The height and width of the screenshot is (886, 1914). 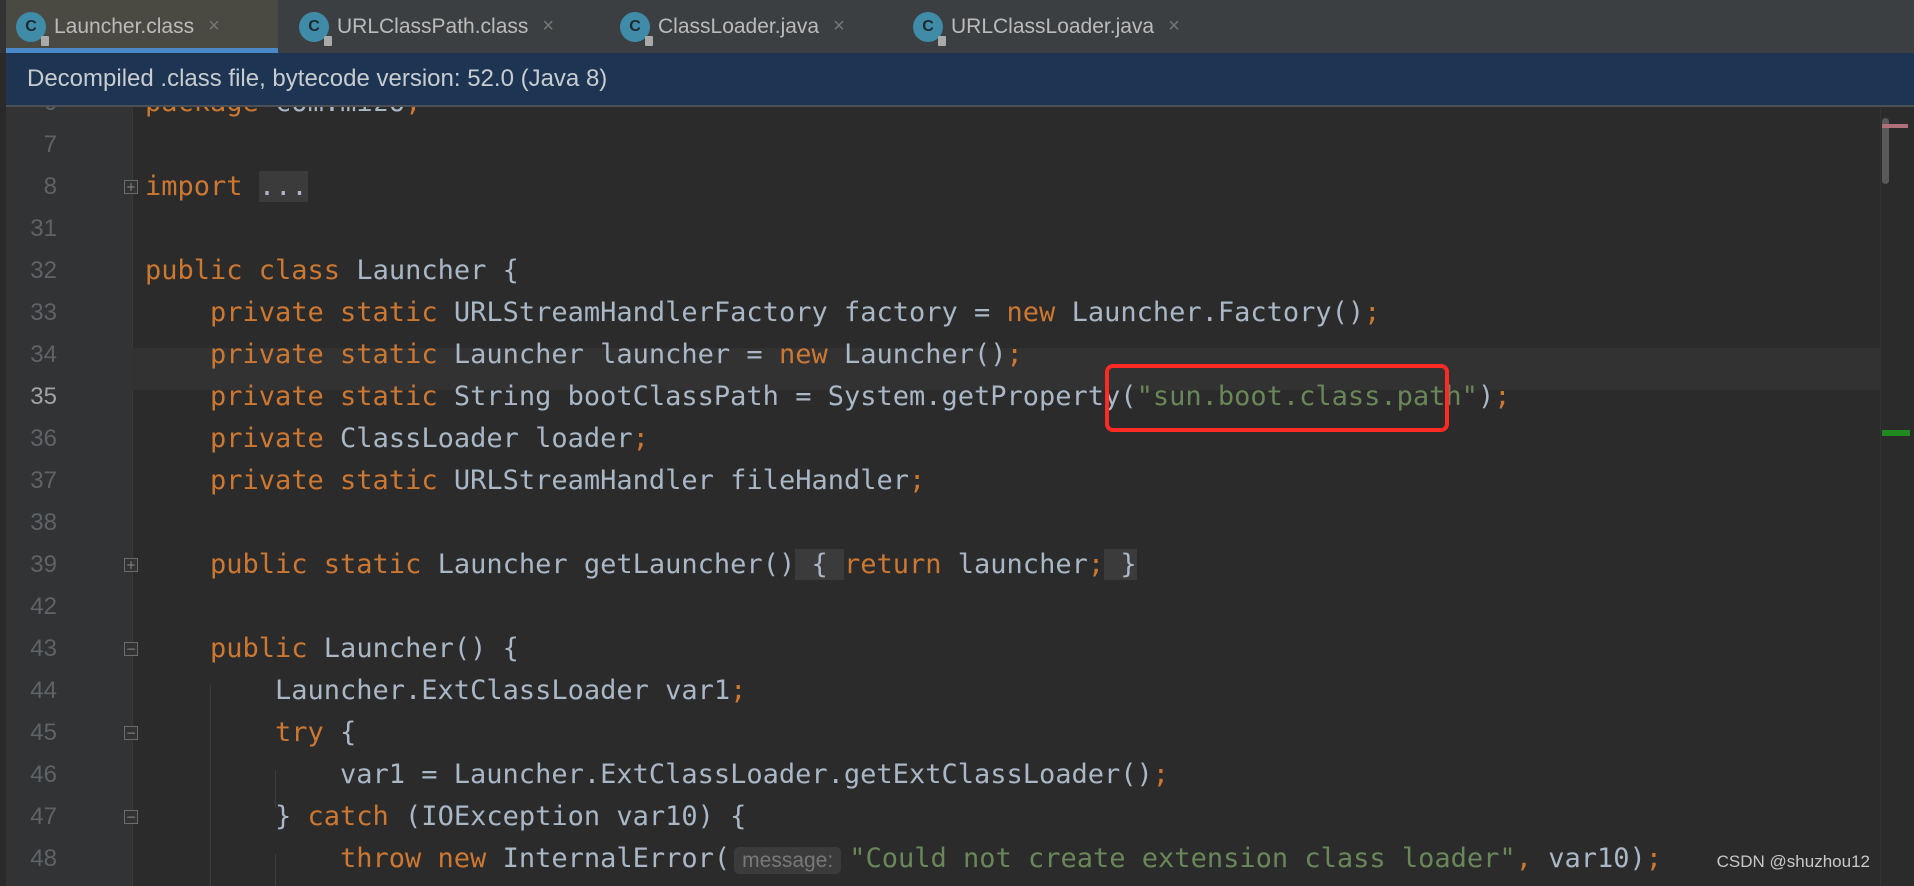 What do you see at coordinates (673, 480) in the screenshot?
I see `code-token: URLStreamHandler fileHandler` at bounding box center [673, 480].